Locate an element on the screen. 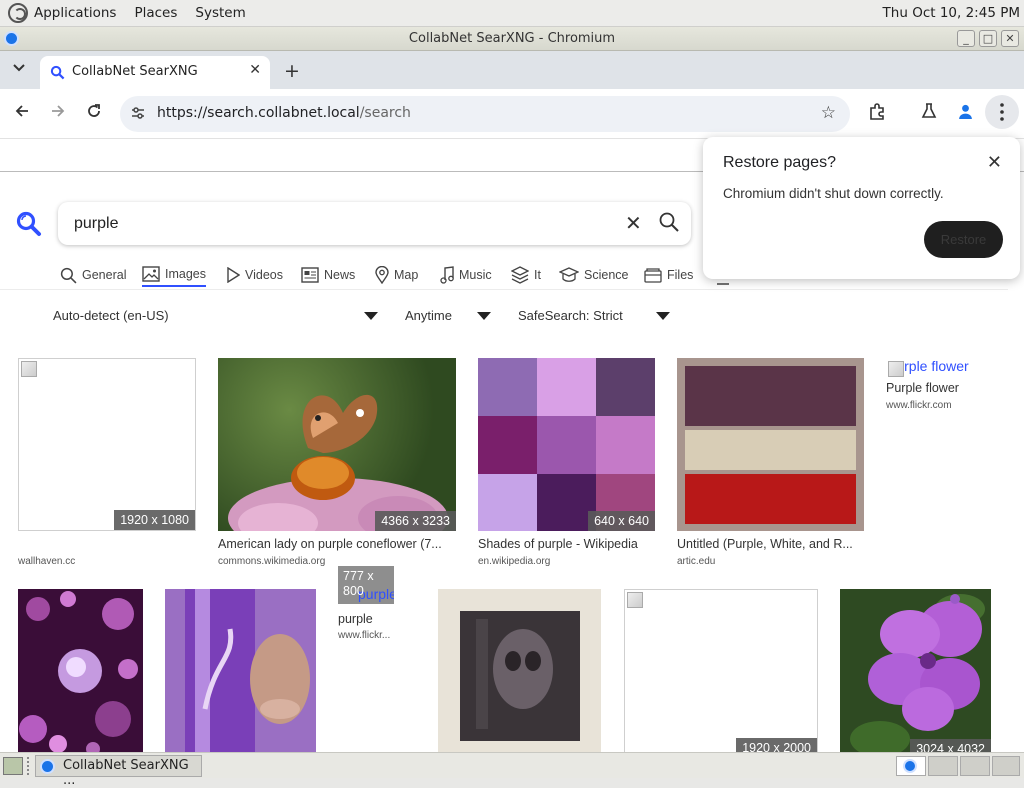  site-info-icon is located at coordinates (138, 113).